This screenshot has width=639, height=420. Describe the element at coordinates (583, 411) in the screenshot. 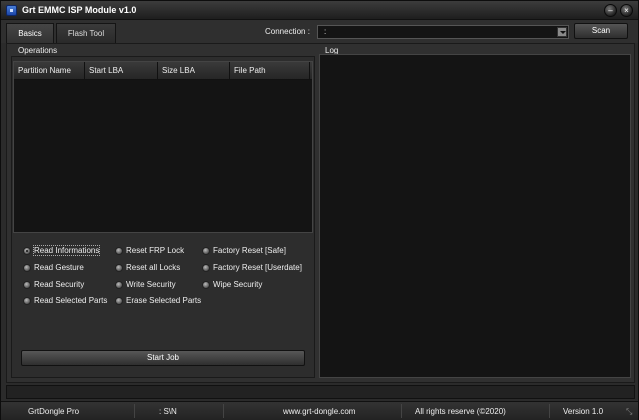

I see `status-version: Version 1.0` at that location.